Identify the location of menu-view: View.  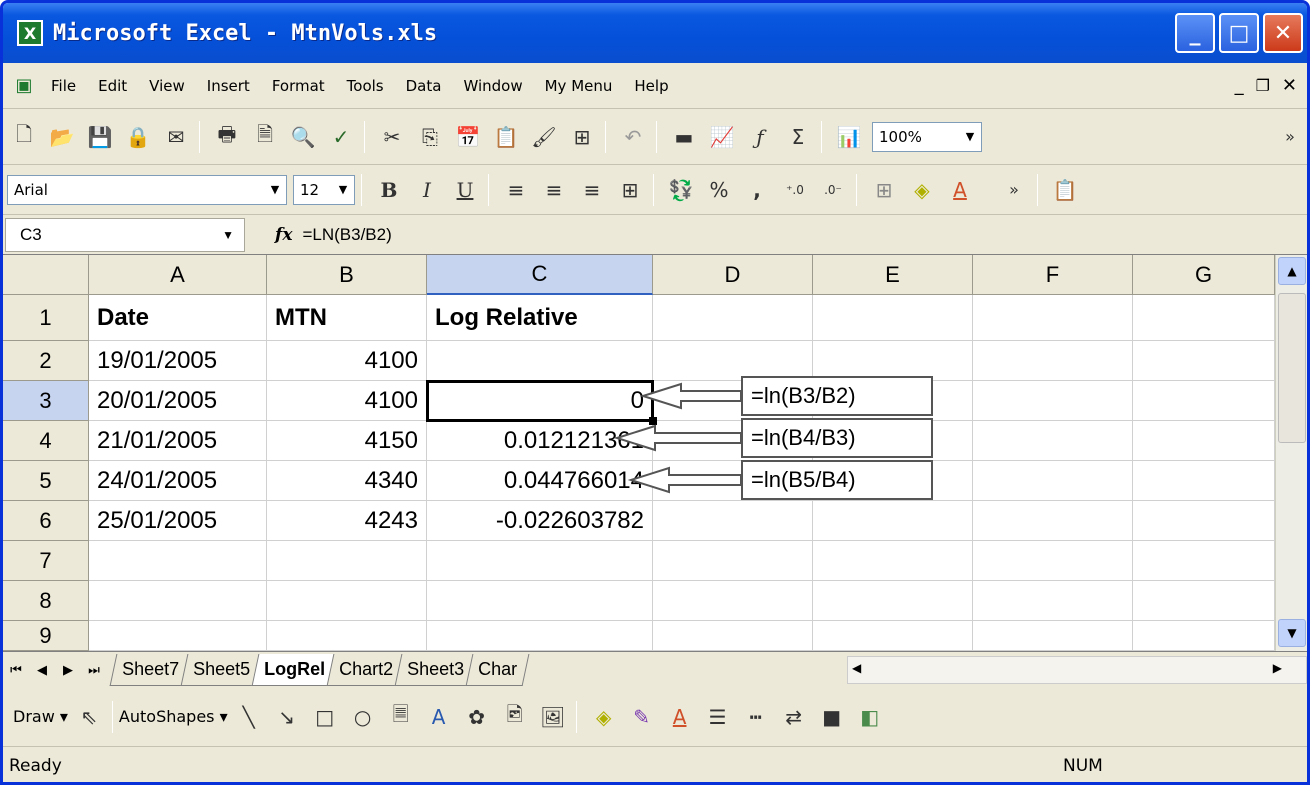
(167, 86).